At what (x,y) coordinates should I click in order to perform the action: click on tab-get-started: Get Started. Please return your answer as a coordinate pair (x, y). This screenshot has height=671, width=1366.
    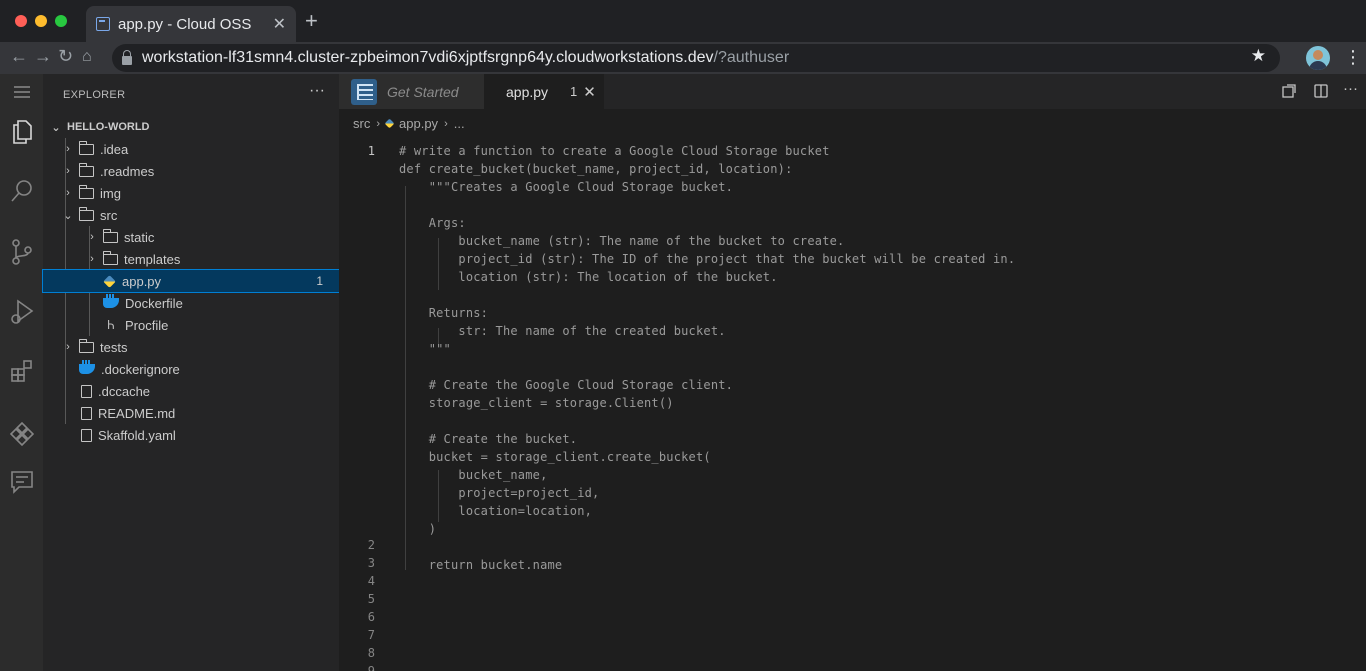
    Looking at the image, I should click on (411, 91).